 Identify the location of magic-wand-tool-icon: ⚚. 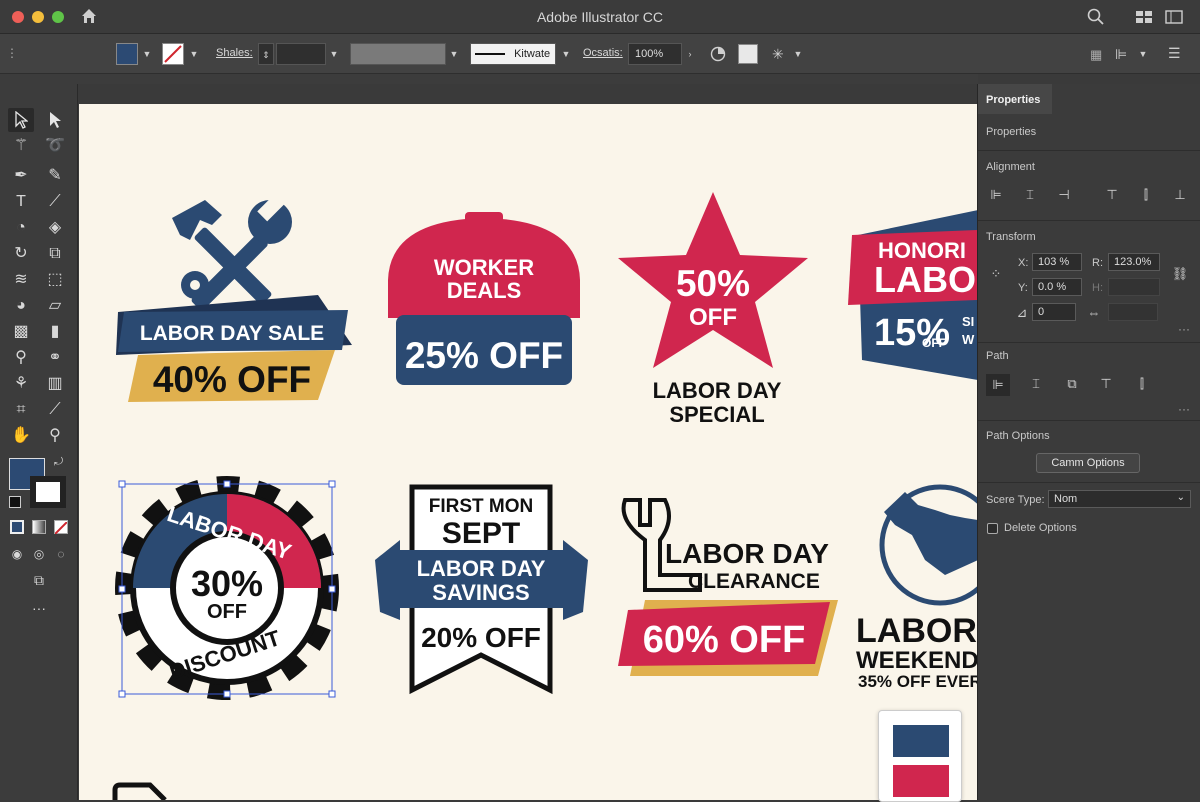
(21, 146).